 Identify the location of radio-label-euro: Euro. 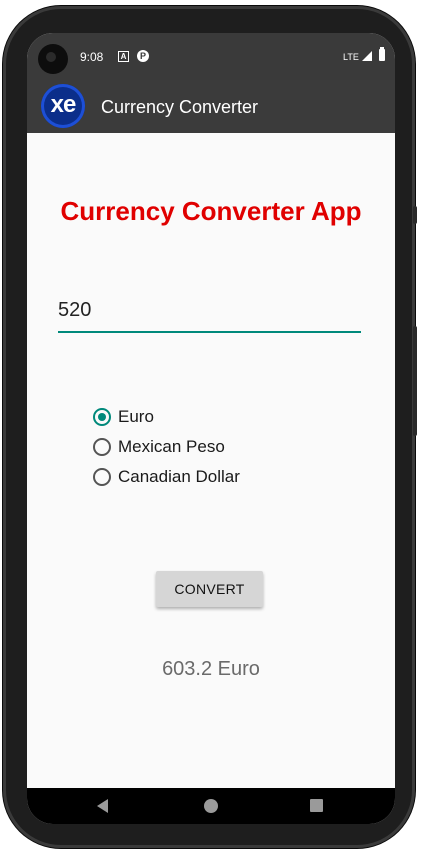
(136, 416).